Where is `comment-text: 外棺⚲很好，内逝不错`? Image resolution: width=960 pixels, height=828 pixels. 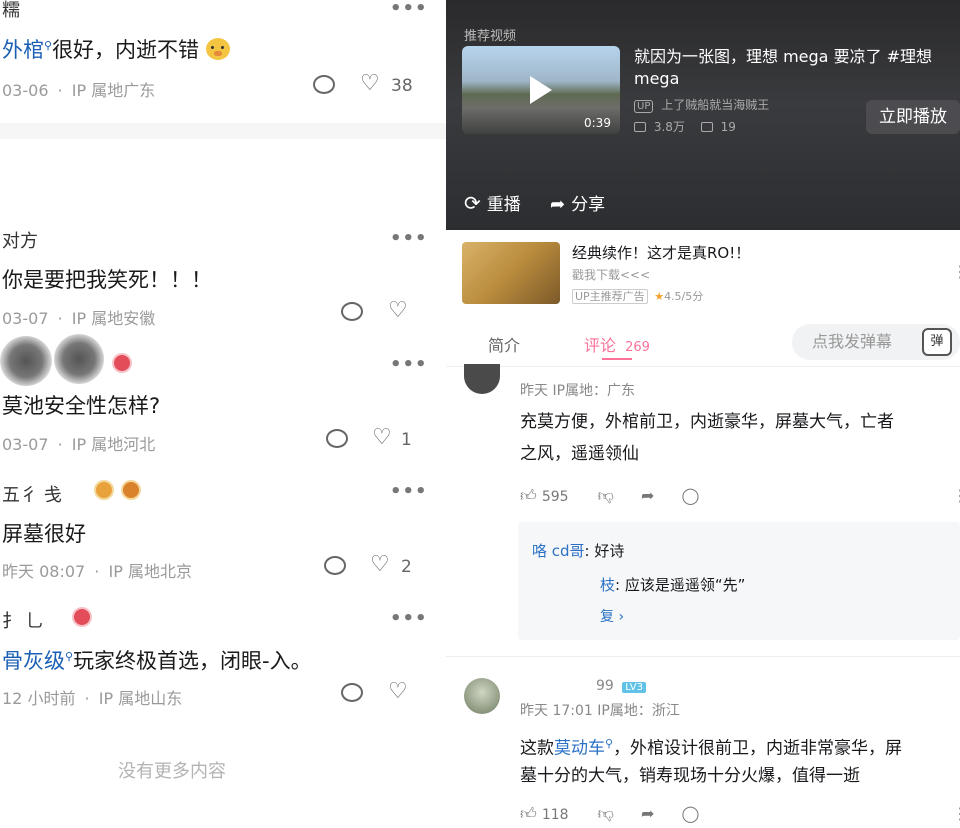 comment-text: 外棺⚲很好，内逝不错 is located at coordinates (116, 49).